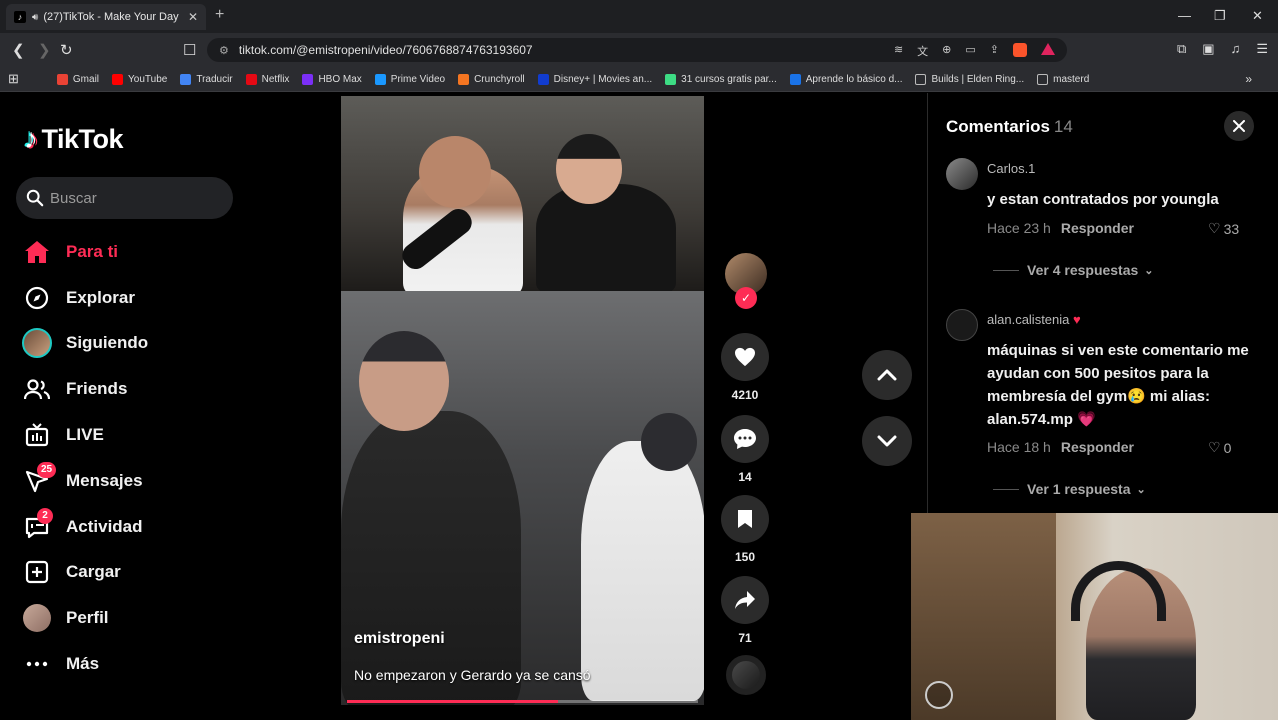 The image size is (1278, 720). I want to click on bookmark-item: Prime Video, so click(410, 79).